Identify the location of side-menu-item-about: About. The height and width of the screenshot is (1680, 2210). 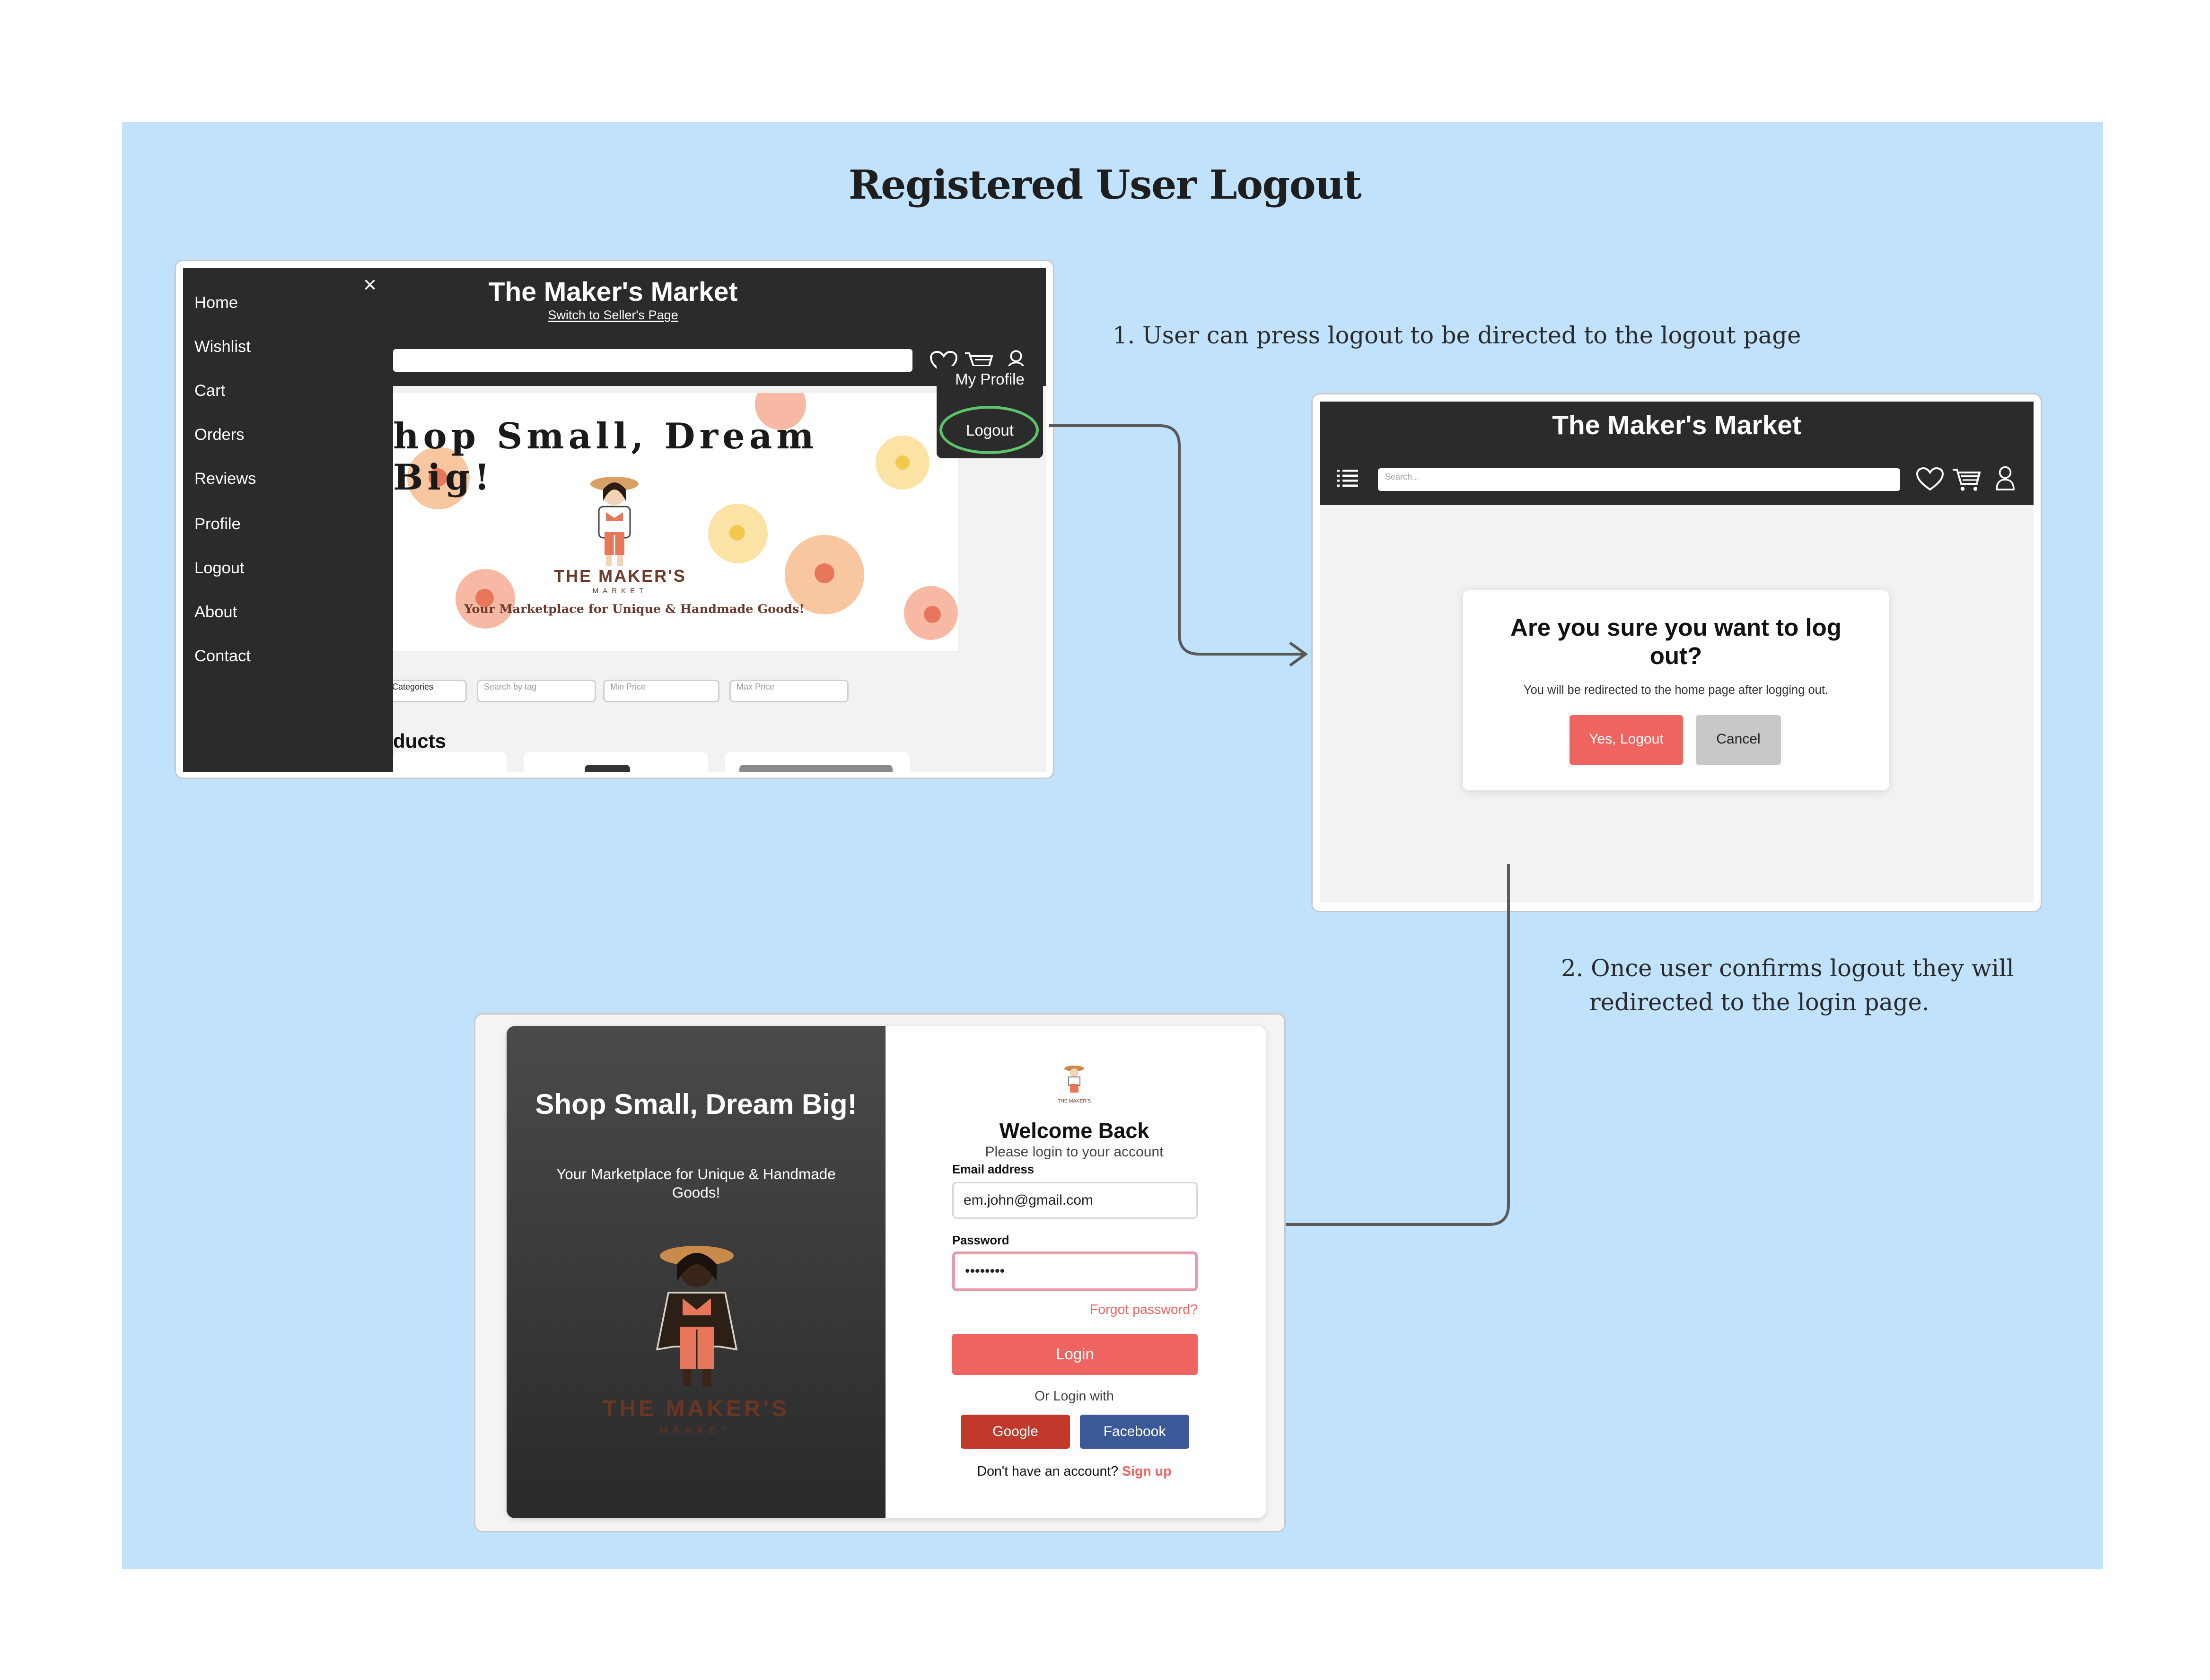
(215, 612).